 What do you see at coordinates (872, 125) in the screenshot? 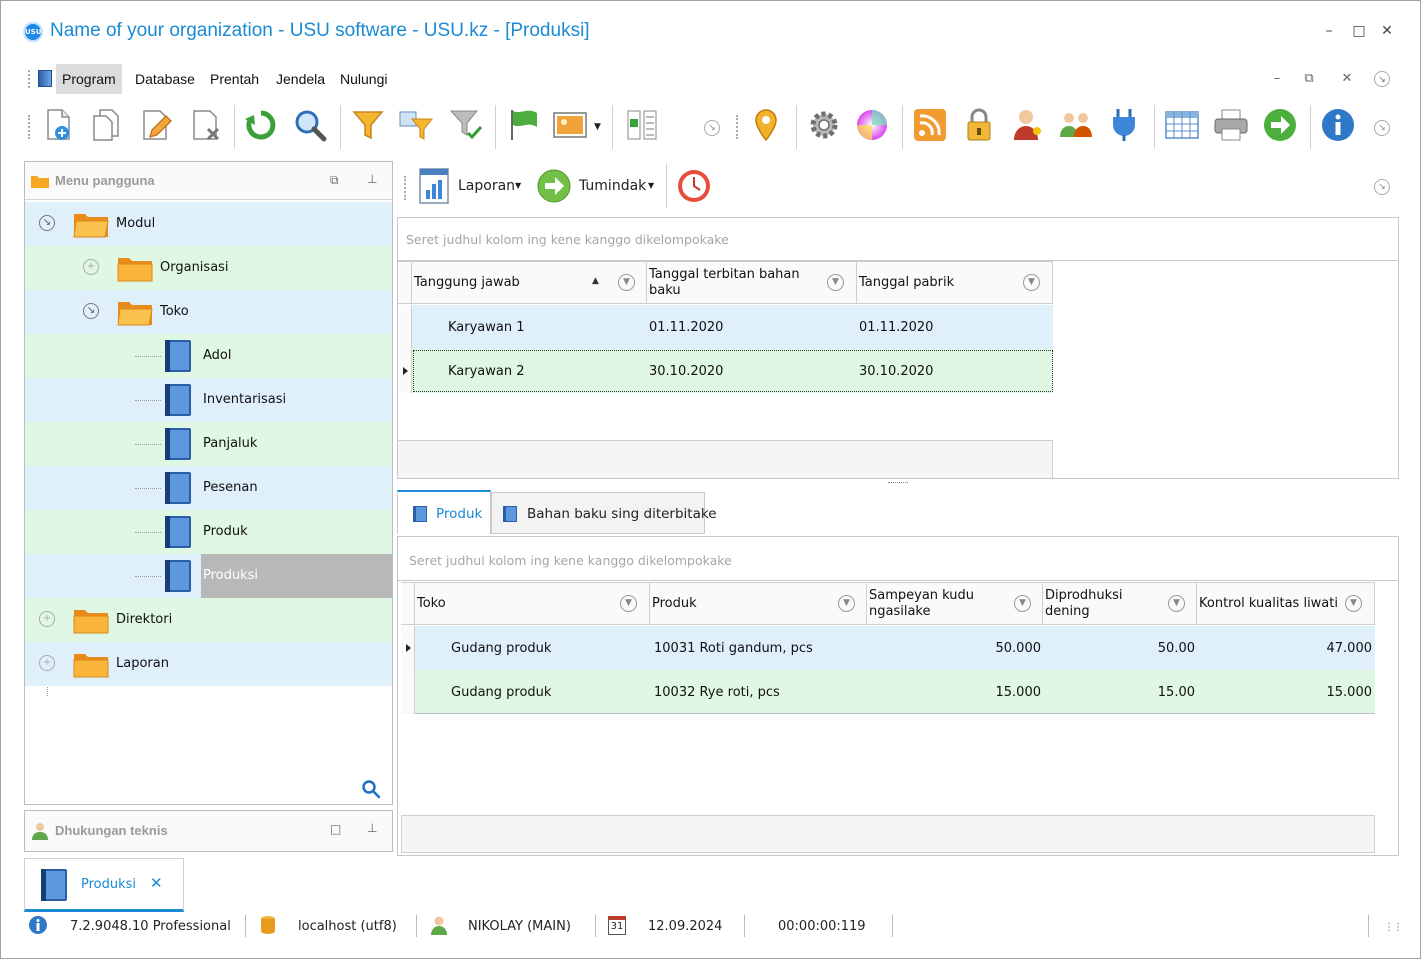
I see `color-wheel-icon` at bounding box center [872, 125].